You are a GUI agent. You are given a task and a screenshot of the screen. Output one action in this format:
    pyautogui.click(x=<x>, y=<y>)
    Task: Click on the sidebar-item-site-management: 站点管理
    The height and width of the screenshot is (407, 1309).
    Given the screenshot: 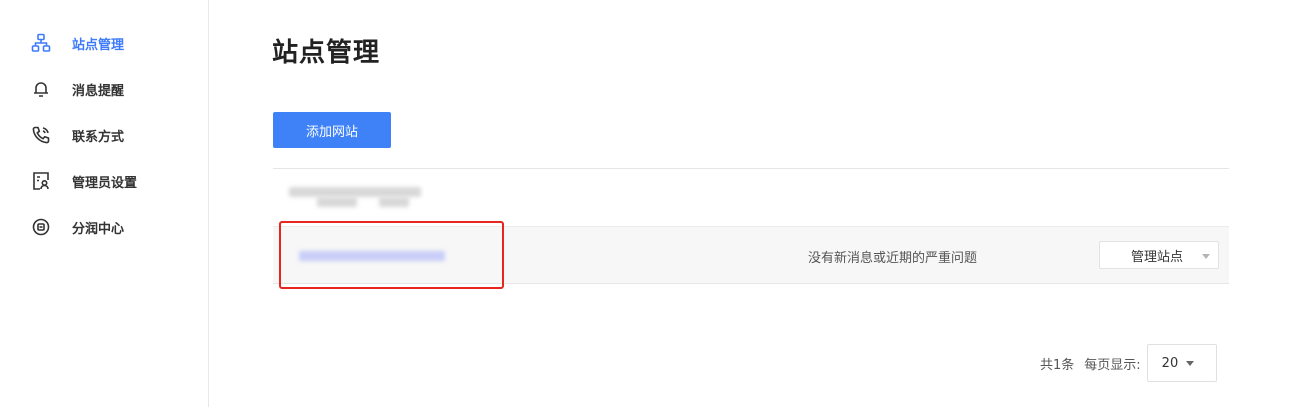 What is the action you would take?
    pyautogui.click(x=115, y=43)
    